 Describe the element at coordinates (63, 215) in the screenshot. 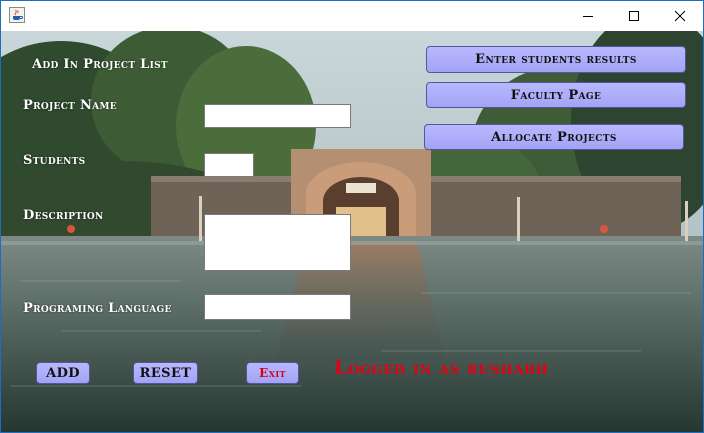

I see `description-label: Description` at that location.